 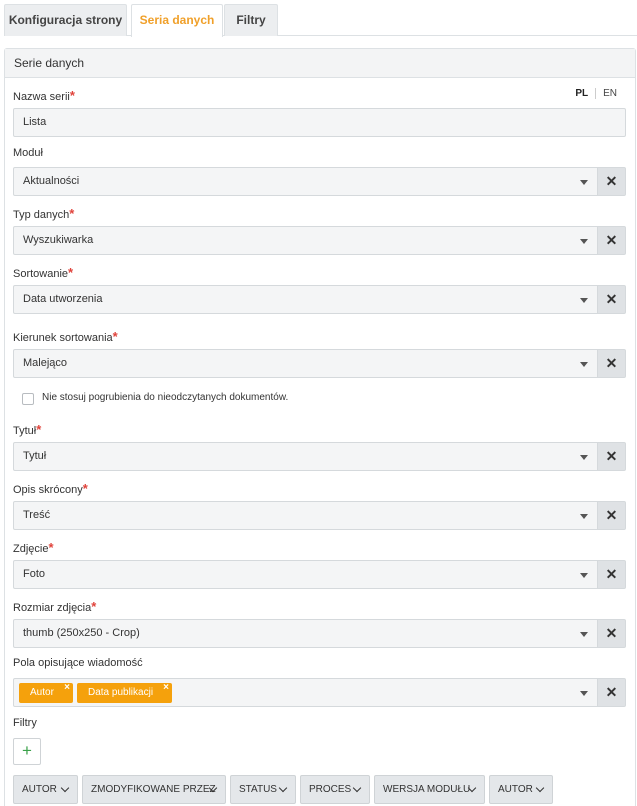 What do you see at coordinates (34, 574) in the screenshot?
I see `zdjecie-value: Foto` at bounding box center [34, 574].